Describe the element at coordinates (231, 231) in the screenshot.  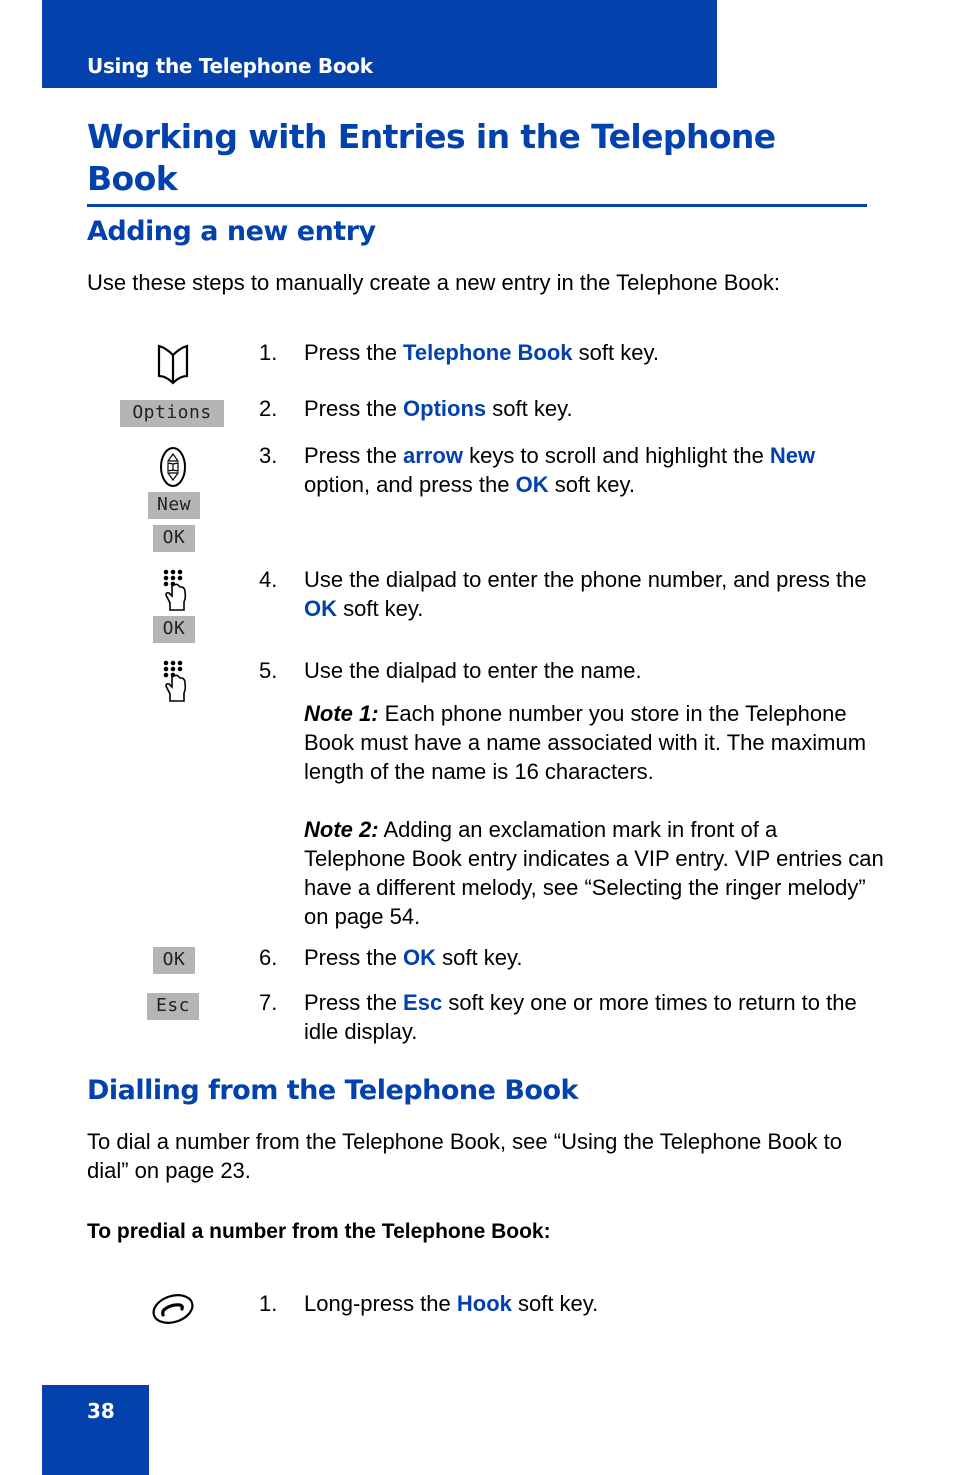
I see `heading-adding-entry: Adding a new entry` at that location.